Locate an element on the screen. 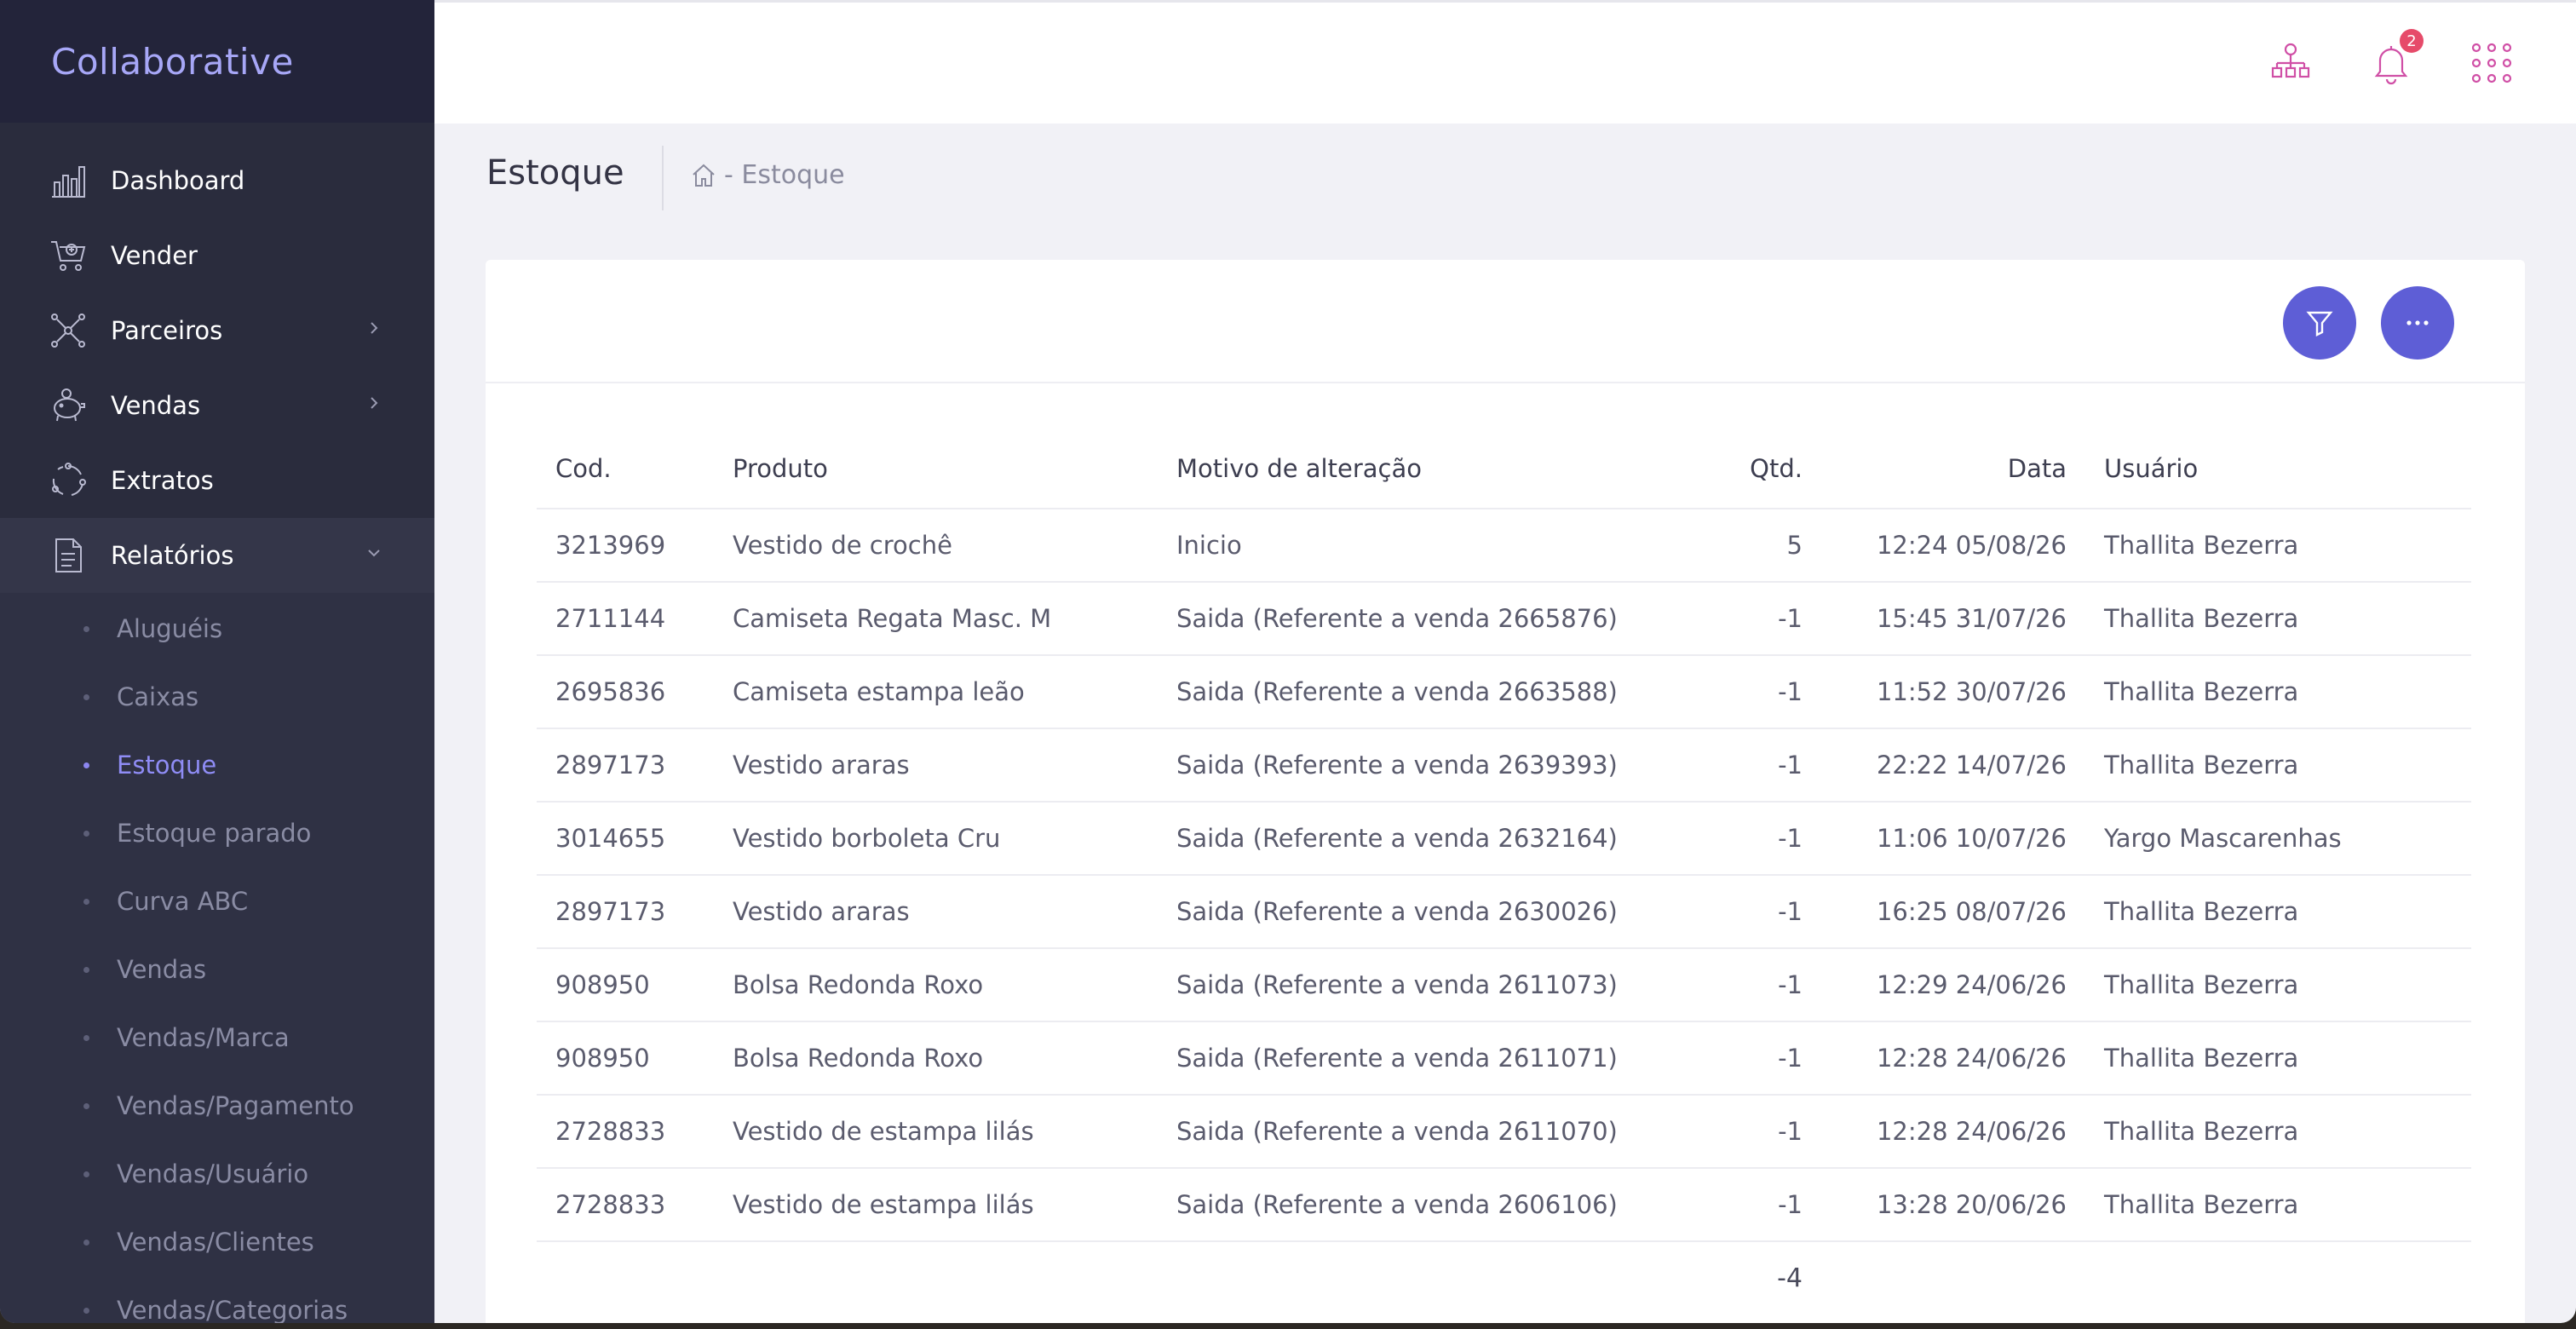  cell-usuario: Yargo Mascarenhas is located at coordinates (2278, 839).